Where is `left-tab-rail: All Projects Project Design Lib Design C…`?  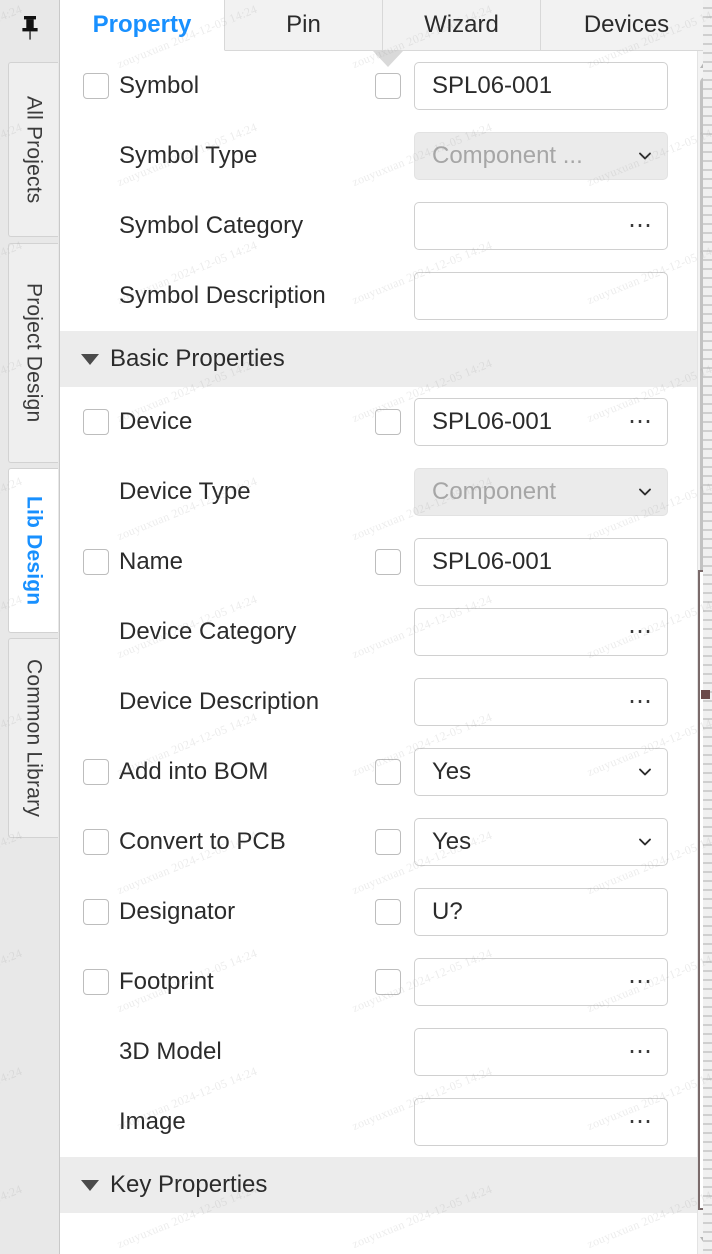 left-tab-rail: All Projects Project Design Lib Design C… is located at coordinates (30, 627).